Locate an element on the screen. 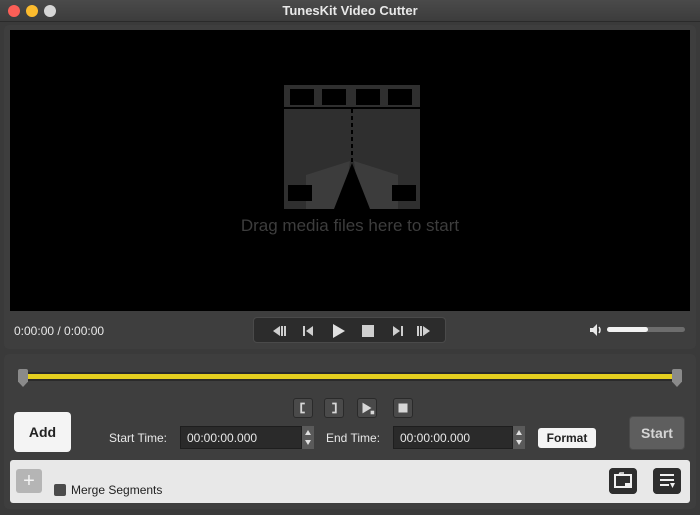 This screenshot has width=700, height=515. start-time-input: 00:00:00.000 is located at coordinates (241, 437).